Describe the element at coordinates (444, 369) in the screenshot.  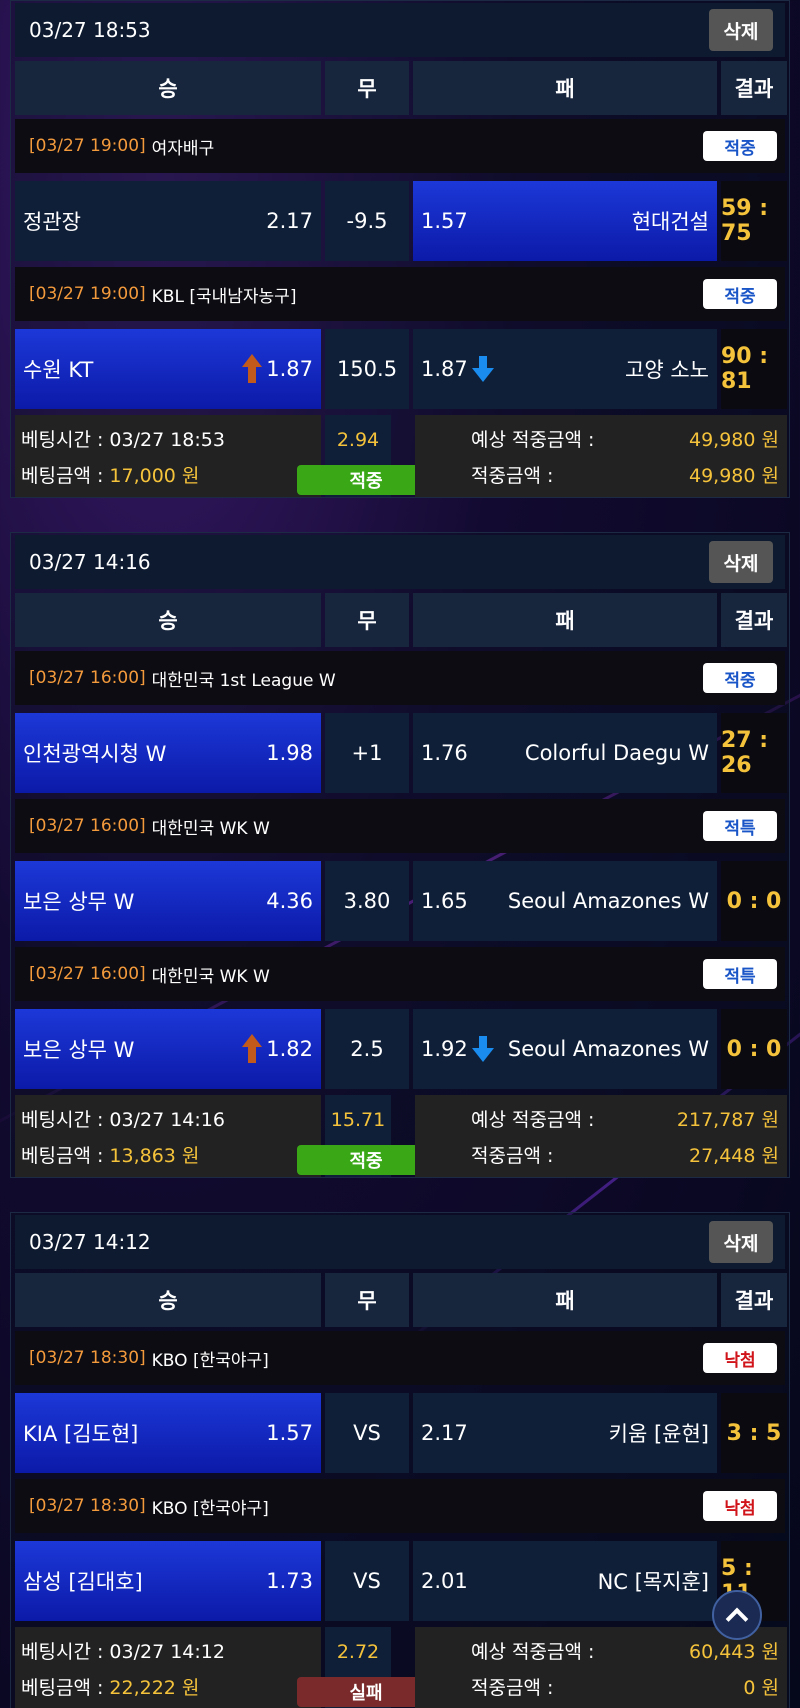
I see `away-odd: 1.87` at that location.